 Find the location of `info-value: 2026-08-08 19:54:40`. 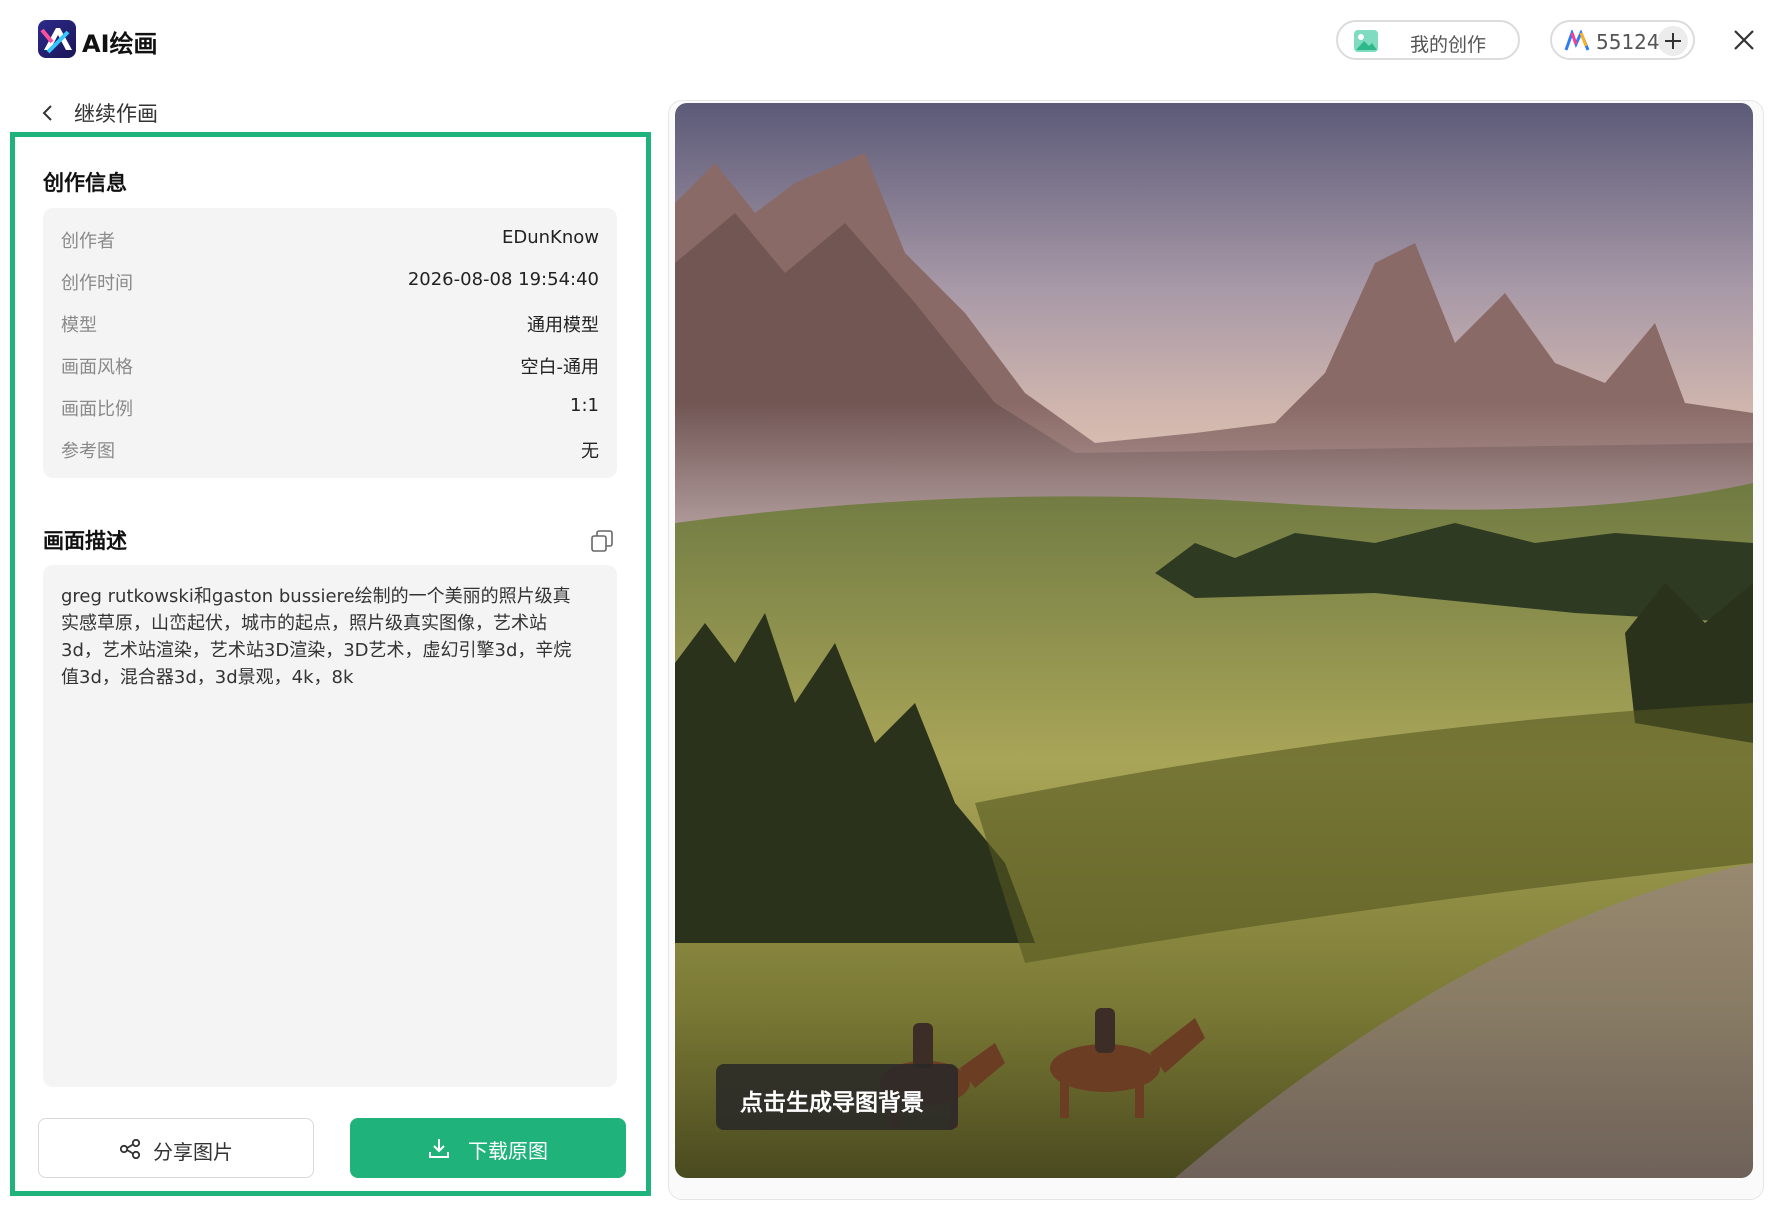

info-value: 2026-08-08 19:54:40 is located at coordinates (503, 279).